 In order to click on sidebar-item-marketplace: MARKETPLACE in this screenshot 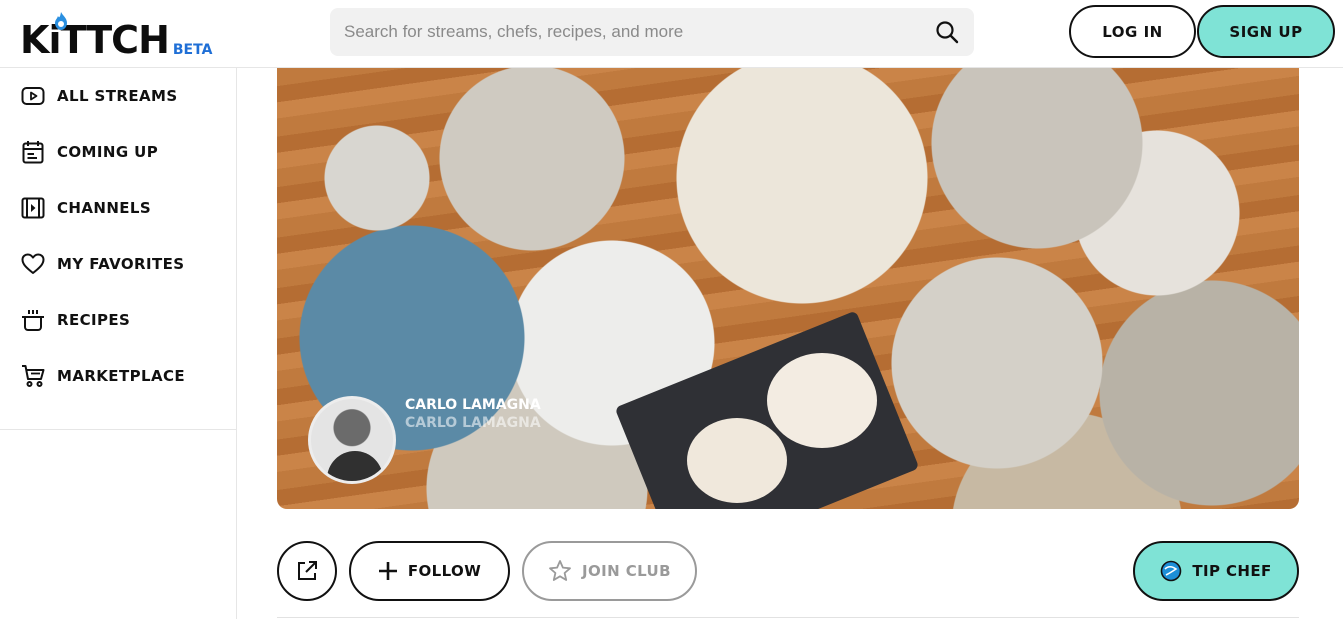, I will do `click(118, 376)`.